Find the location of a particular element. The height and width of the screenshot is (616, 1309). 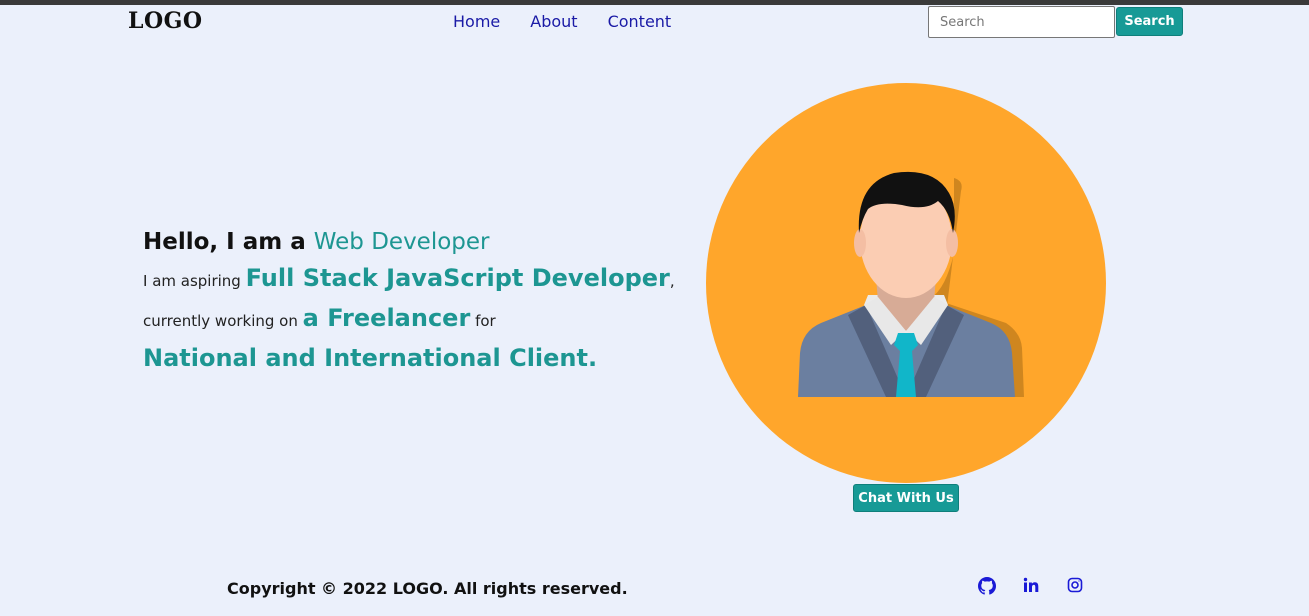

main-nav: Home About Content is located at coordinates (562, 21).